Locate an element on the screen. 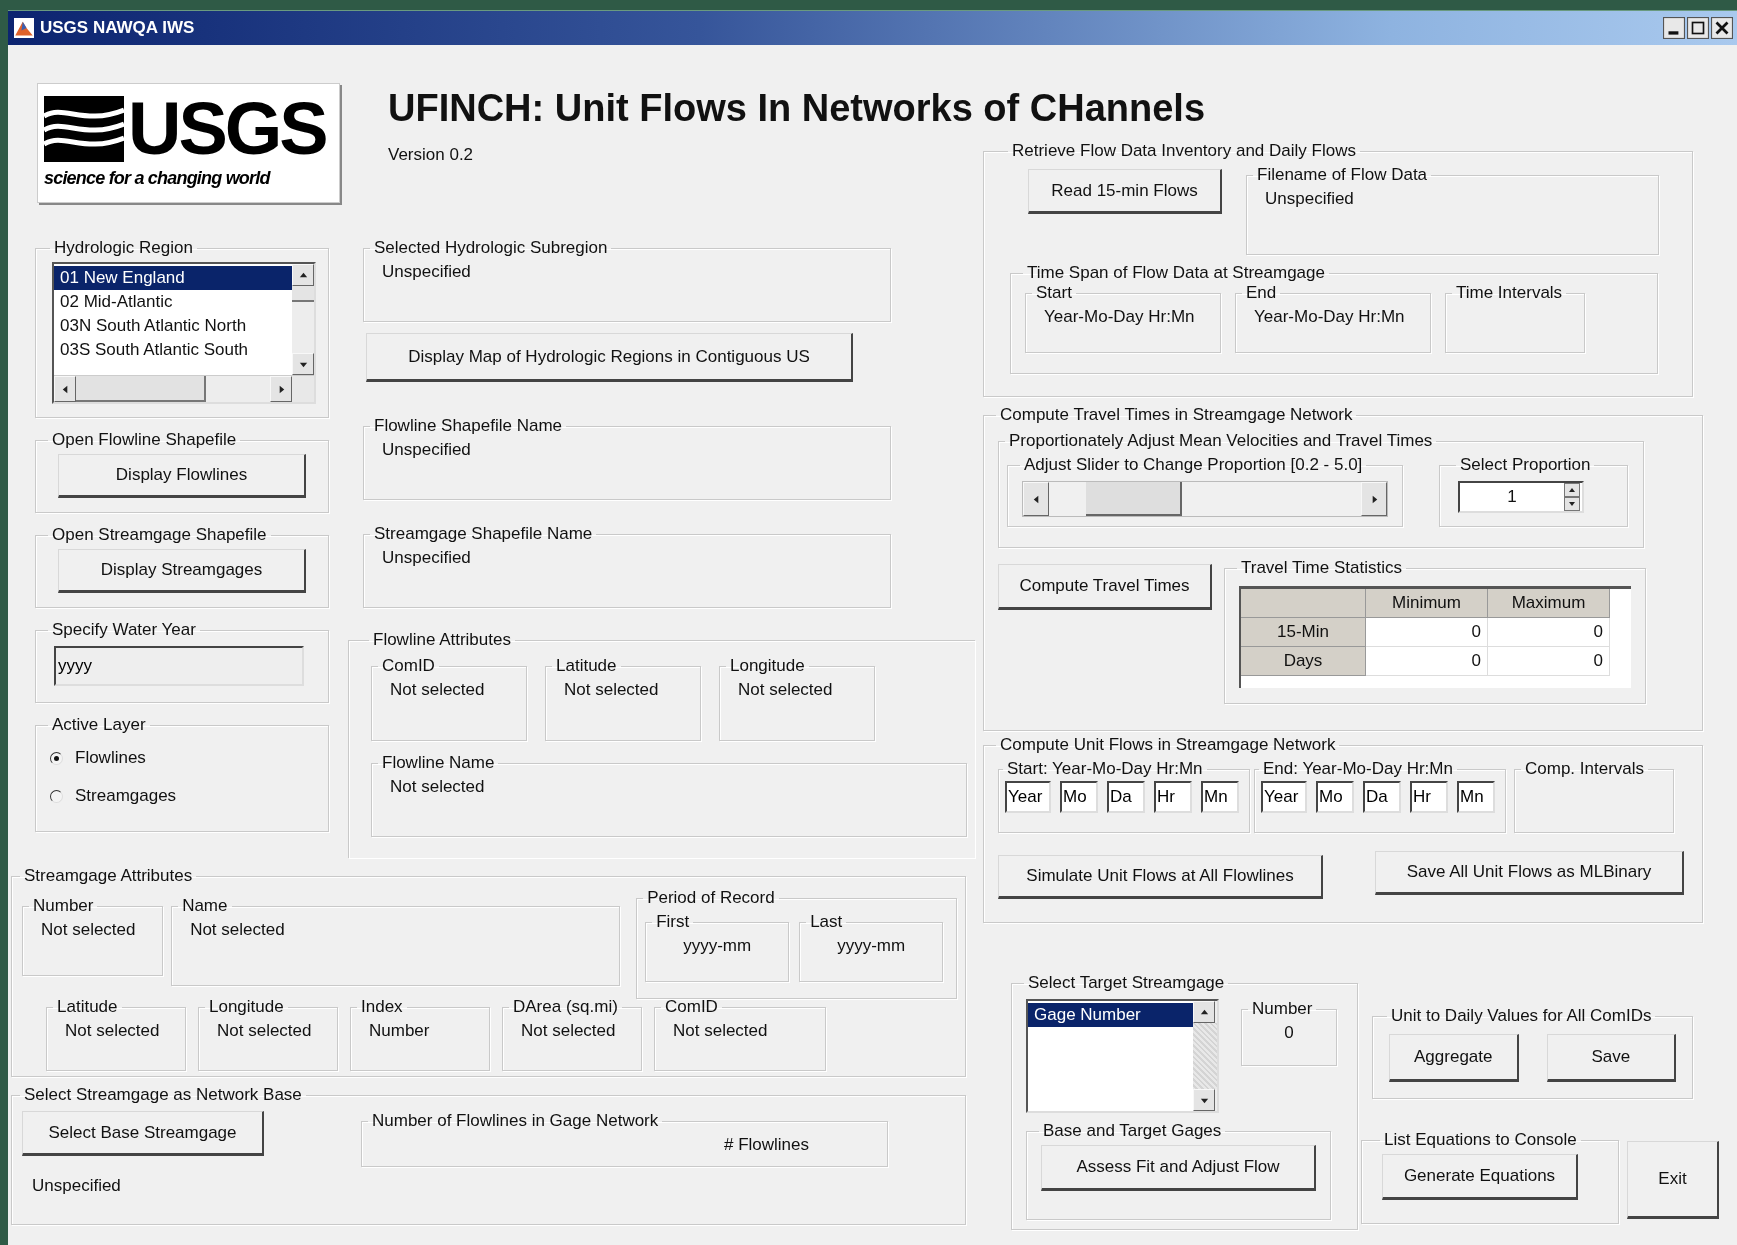 This screenshot has width=1737, height=1245. value-text: 0 is located at coordinates (1289, 1033).